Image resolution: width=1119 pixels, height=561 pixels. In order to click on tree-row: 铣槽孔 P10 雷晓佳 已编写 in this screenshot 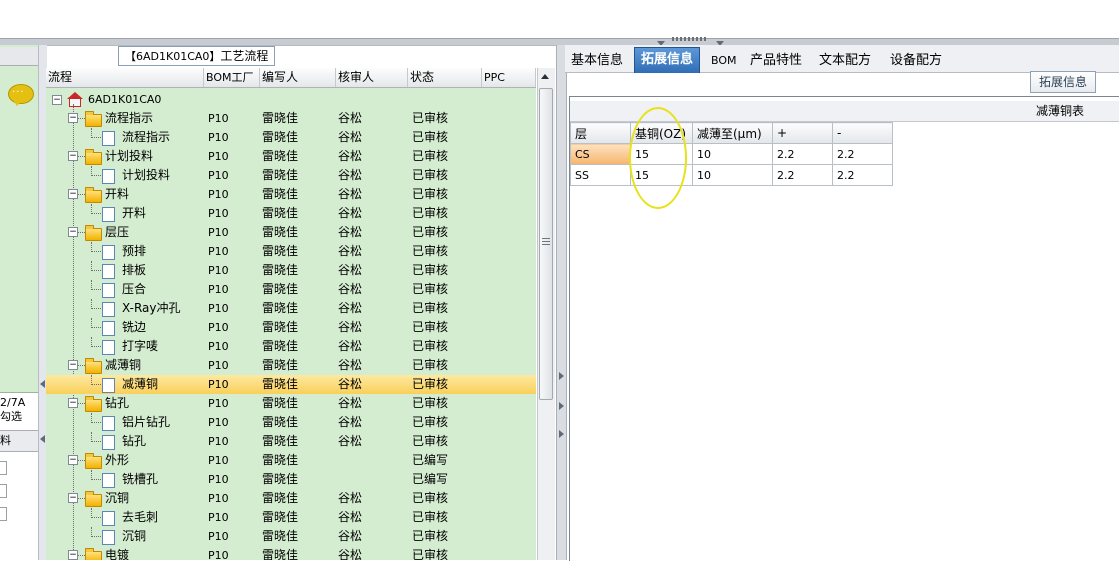, I will do `click(291, 479)`.